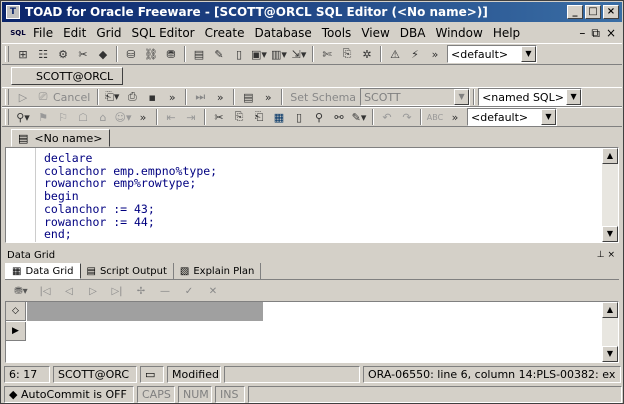 This screenshot has height=404, width=624. Describe the element at coordinates (327, 54) in the screenshot. I see `cut-icon: ✄` at that location.